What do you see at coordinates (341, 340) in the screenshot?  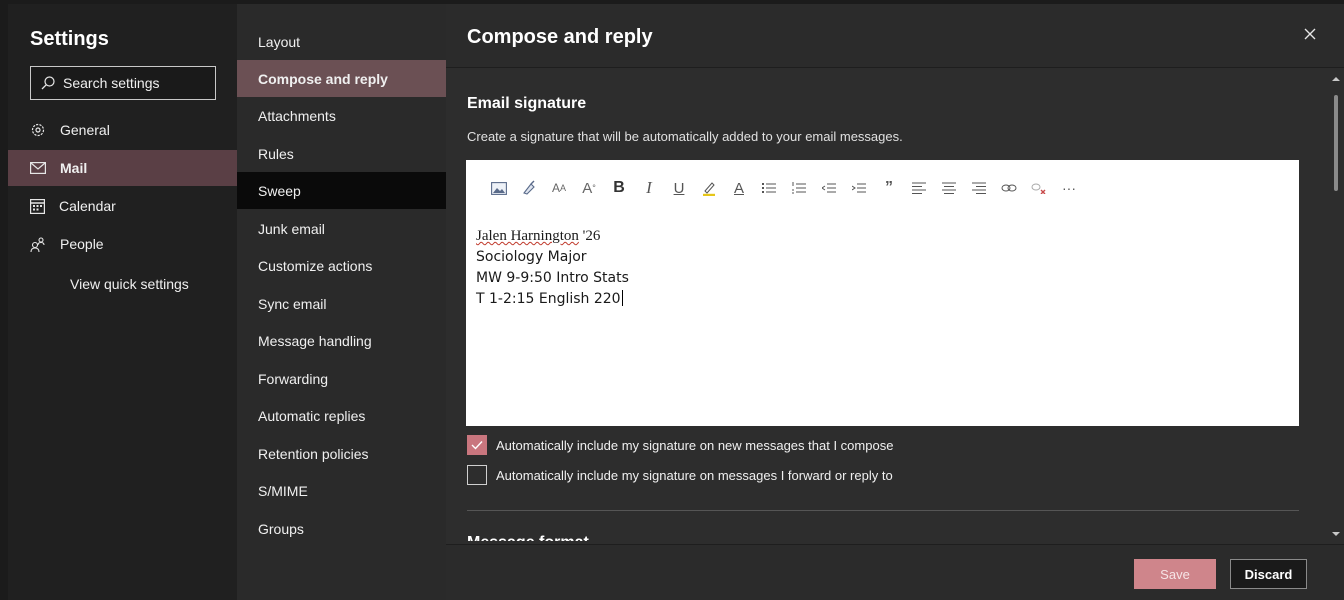 I see `subnav-message-handling: Message handling` at bounding box center [341, 340].